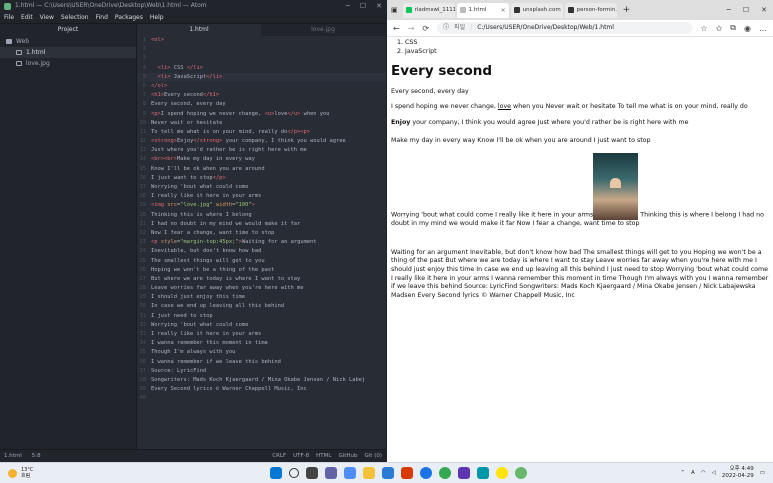  I want to click on chevron-up-icon: ⌃, so click(682, 473).